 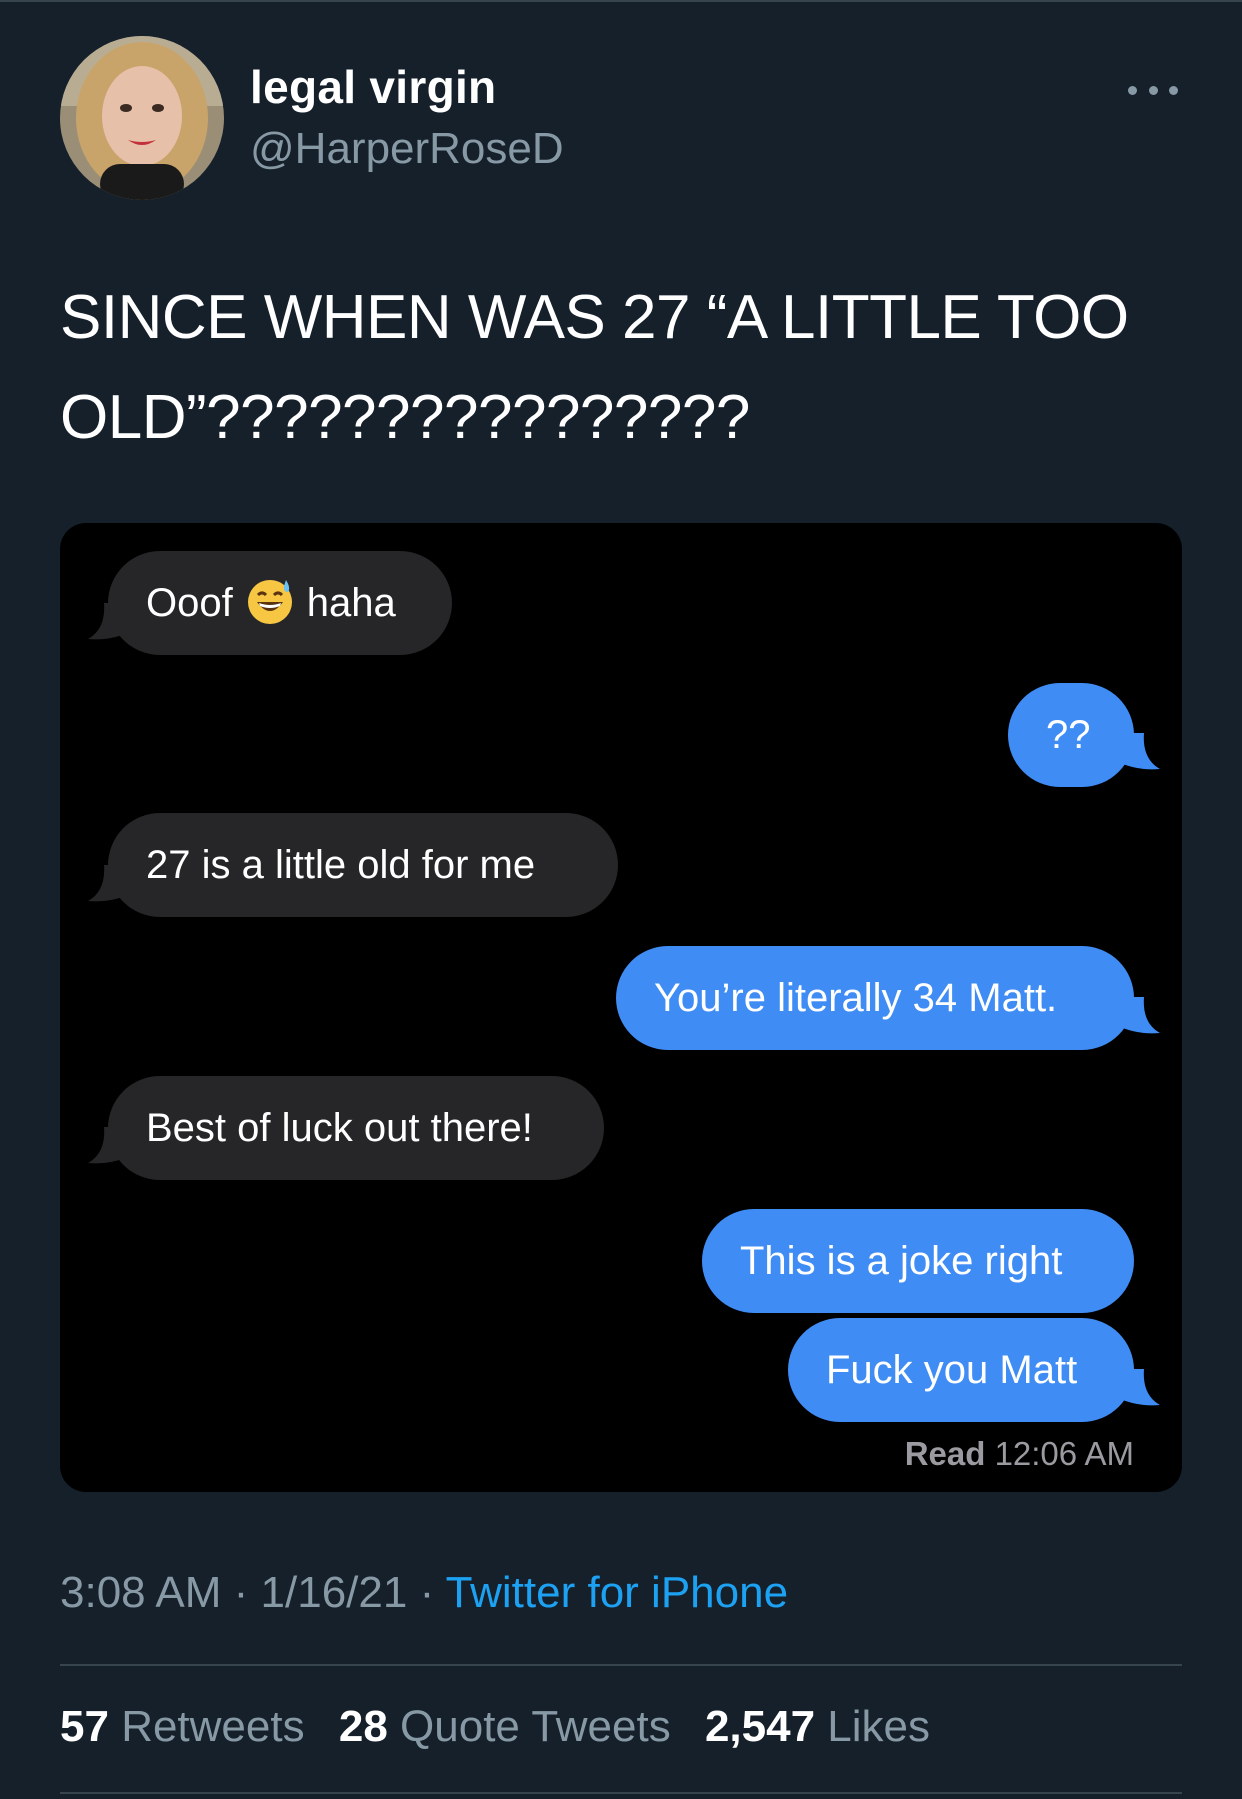 I want to click on top-divider, so click(x=621, y=1).